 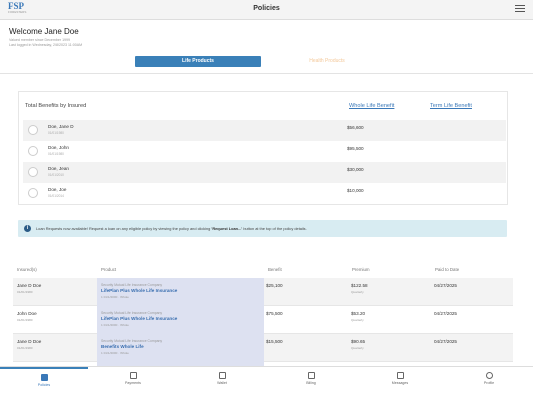 I want to click on insured-row: Doe, John 01/01/1980 $95,500, so click(x=264, y=151).